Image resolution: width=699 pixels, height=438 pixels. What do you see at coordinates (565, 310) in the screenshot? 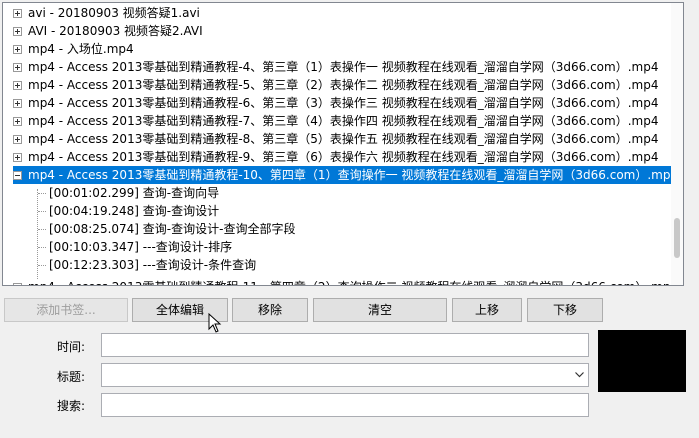
I see `move-down-button: 下移` at bounding box center [565, 310].